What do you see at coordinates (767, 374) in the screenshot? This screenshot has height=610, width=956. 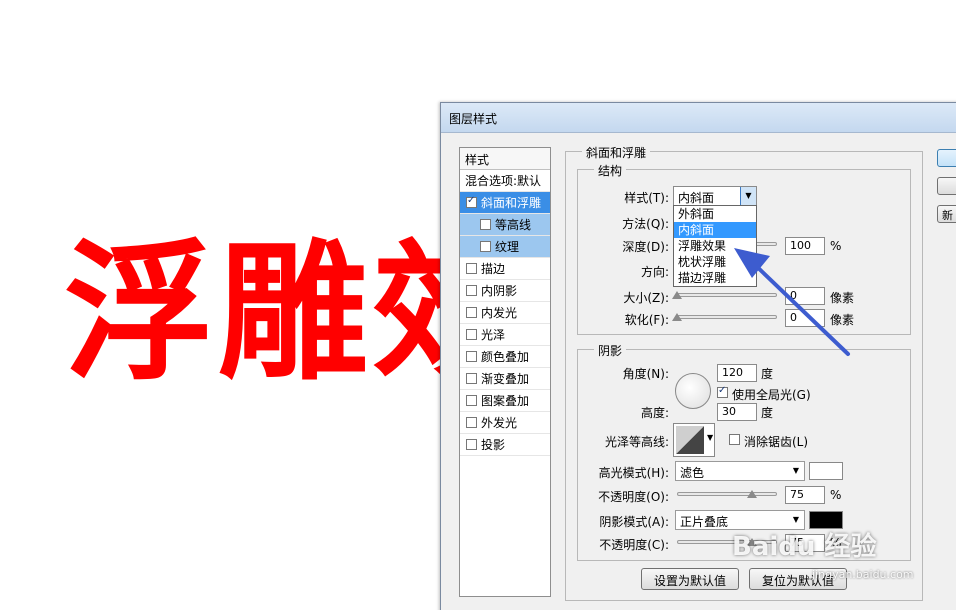 I see `angle-unit: 度` at bounding box center [767, 374].